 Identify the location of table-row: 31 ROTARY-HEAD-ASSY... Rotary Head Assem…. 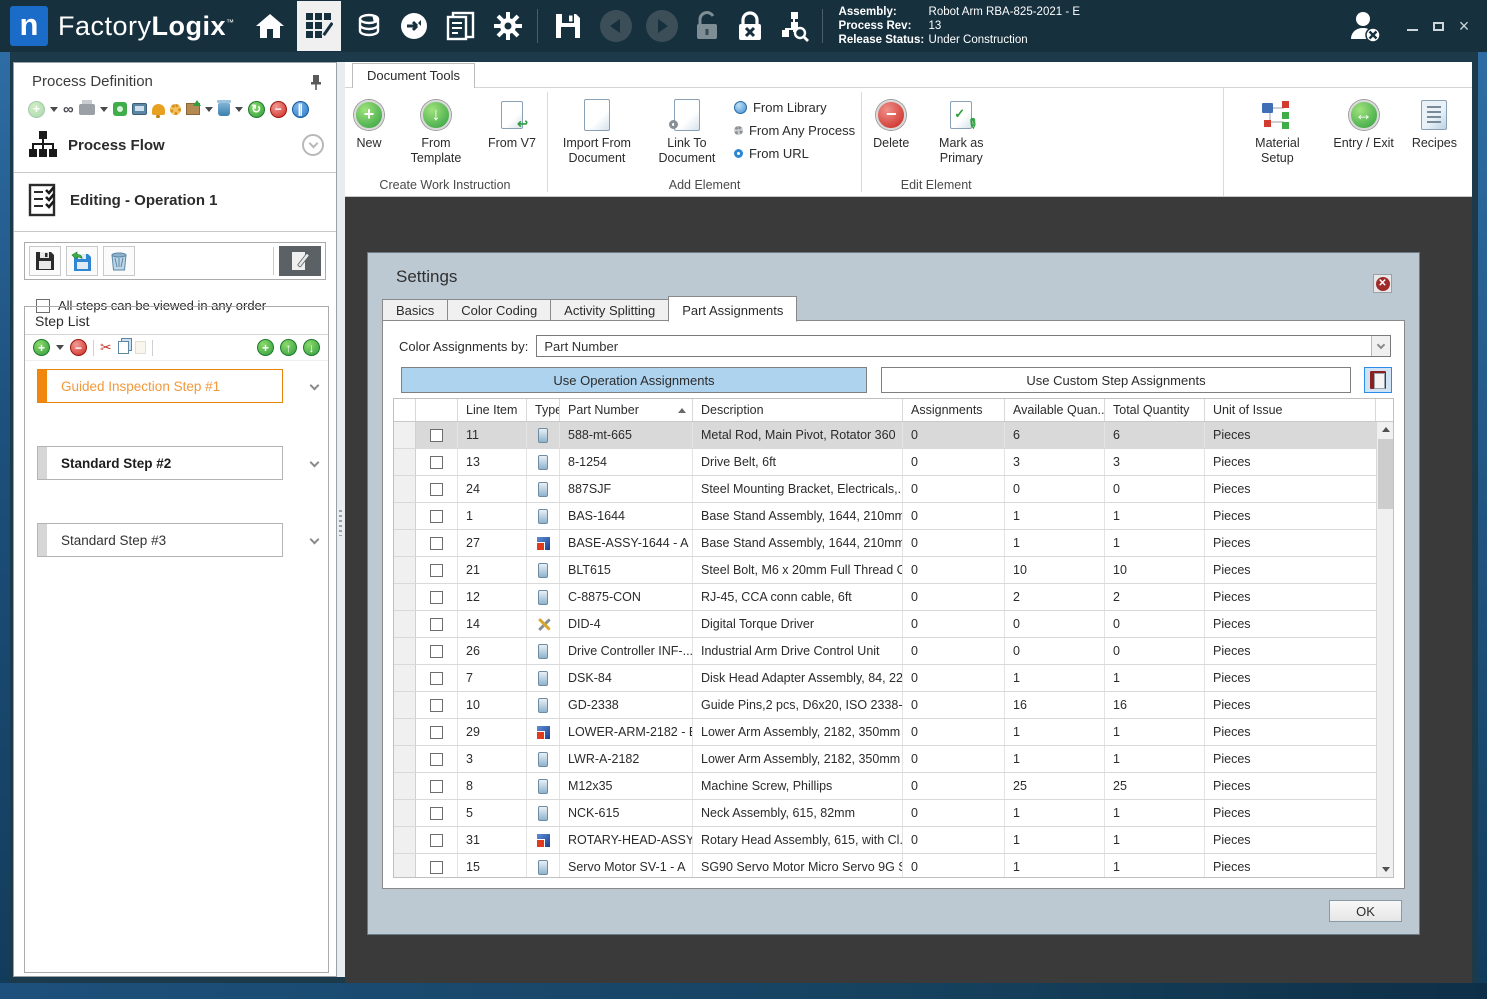
(885, 840).